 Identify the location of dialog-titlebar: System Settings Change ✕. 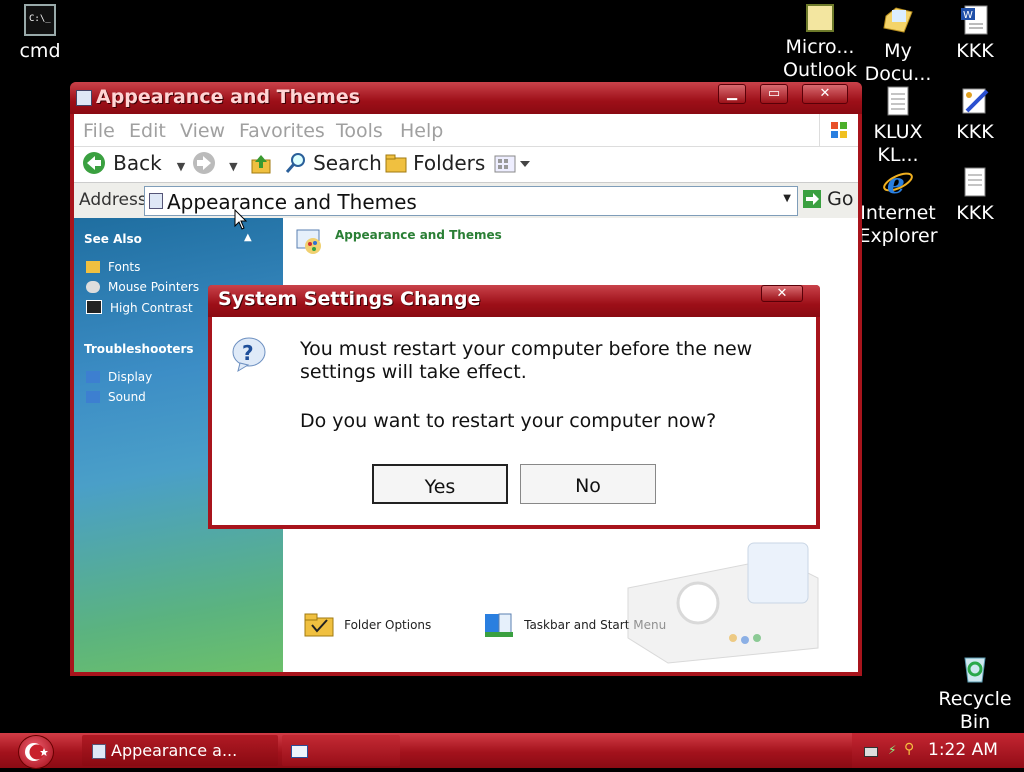
(514, 301).